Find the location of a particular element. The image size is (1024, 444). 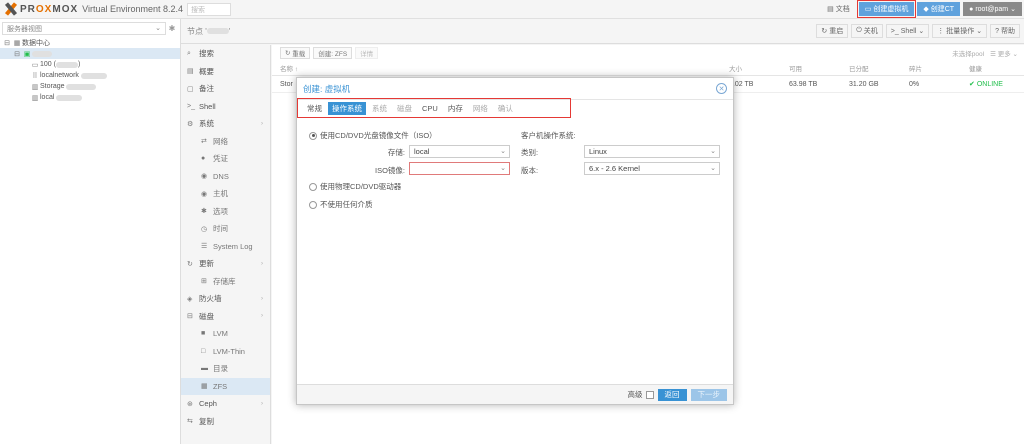

menu-item: ◉ 主机 is located at coordinates (225, 194).